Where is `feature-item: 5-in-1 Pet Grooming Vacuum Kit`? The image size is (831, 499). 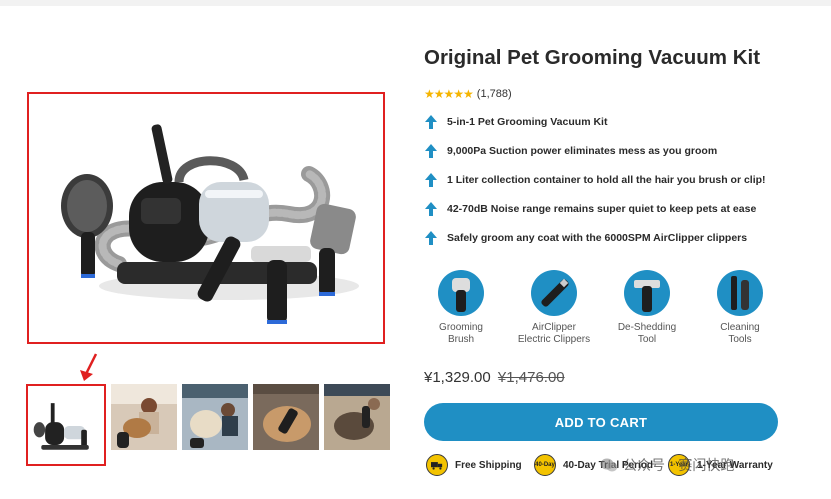 feature-item: 5-in-1 Pet Grooming Vacuum Kit is located at coordinates (515, 122).